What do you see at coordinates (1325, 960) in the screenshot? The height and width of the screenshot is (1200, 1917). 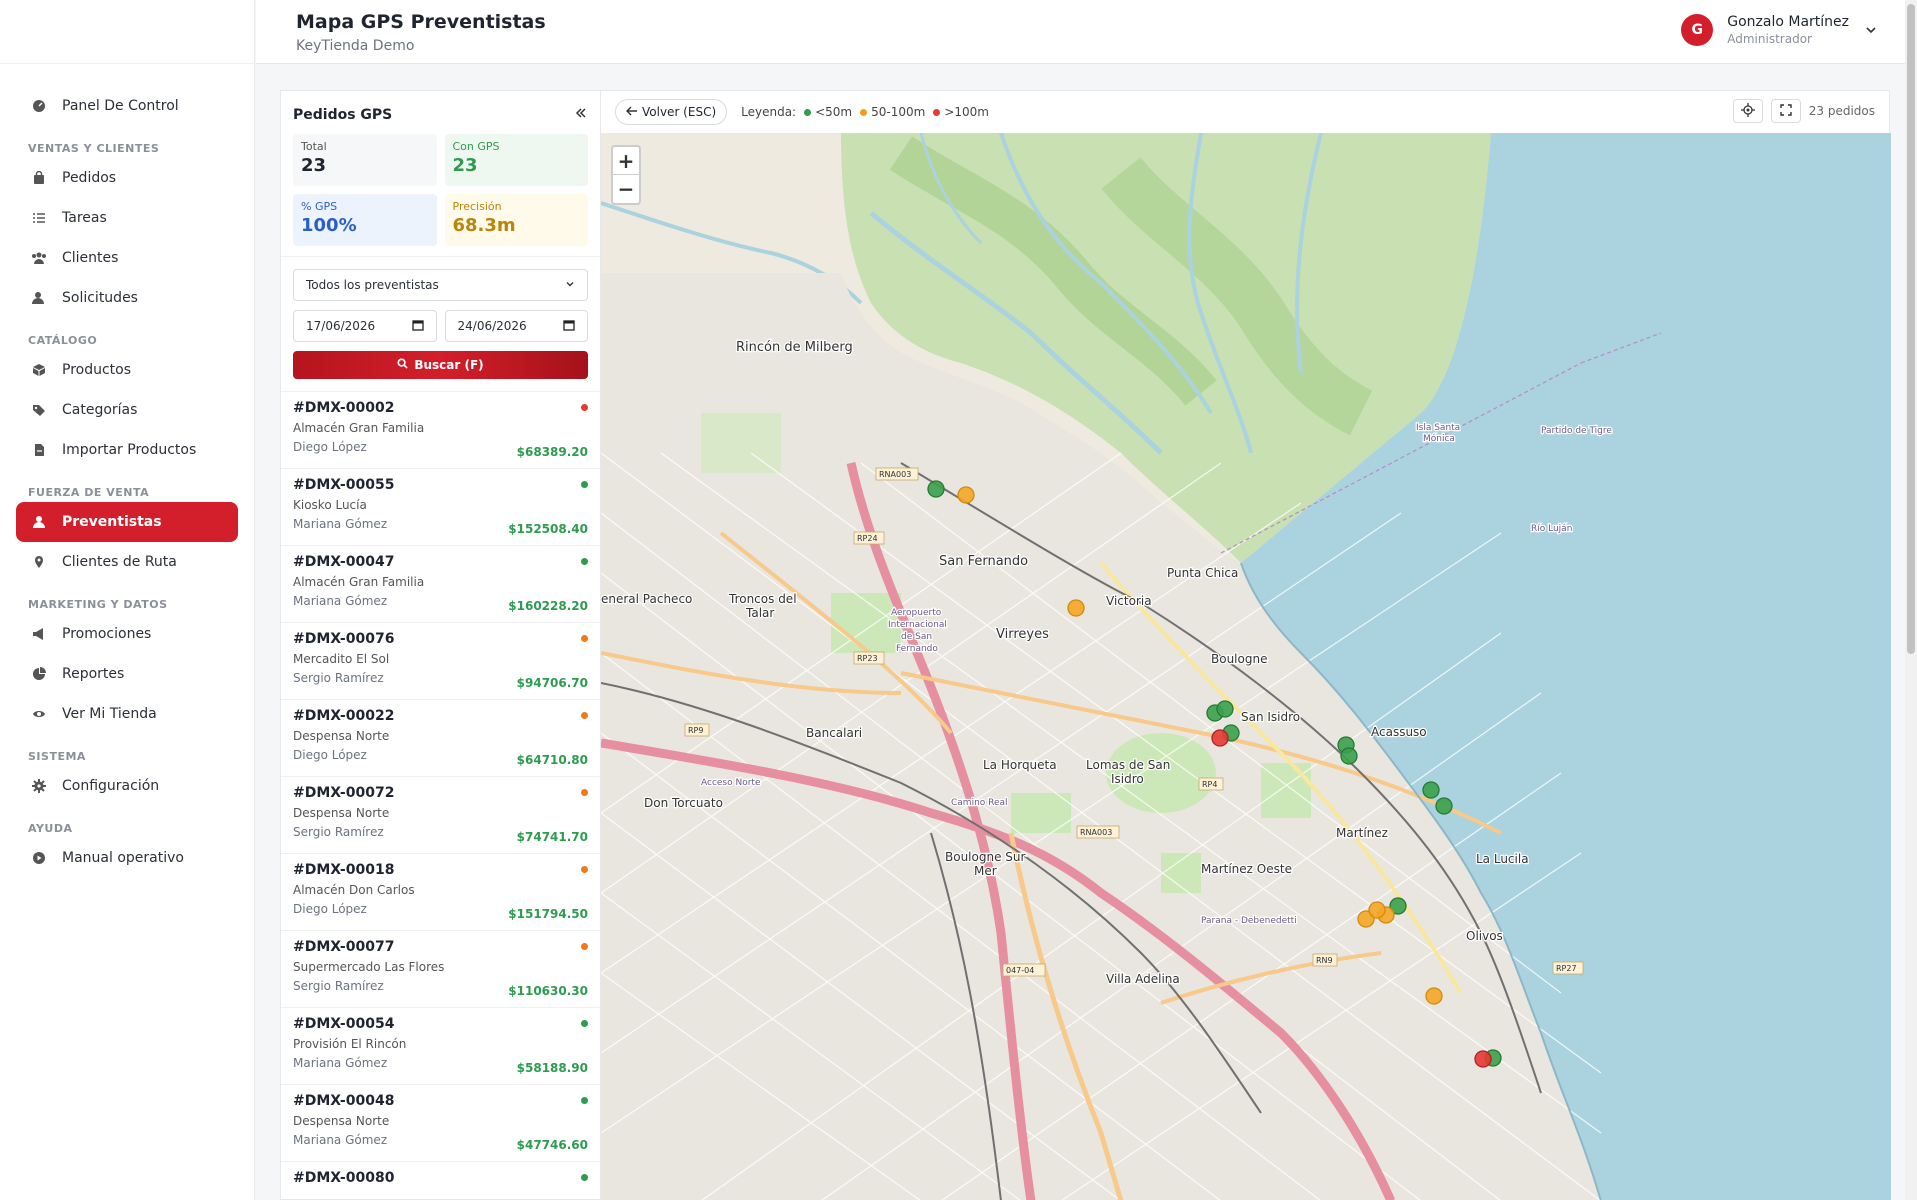 I see `road-badge: RN9` at bounding box center [1325, 960].